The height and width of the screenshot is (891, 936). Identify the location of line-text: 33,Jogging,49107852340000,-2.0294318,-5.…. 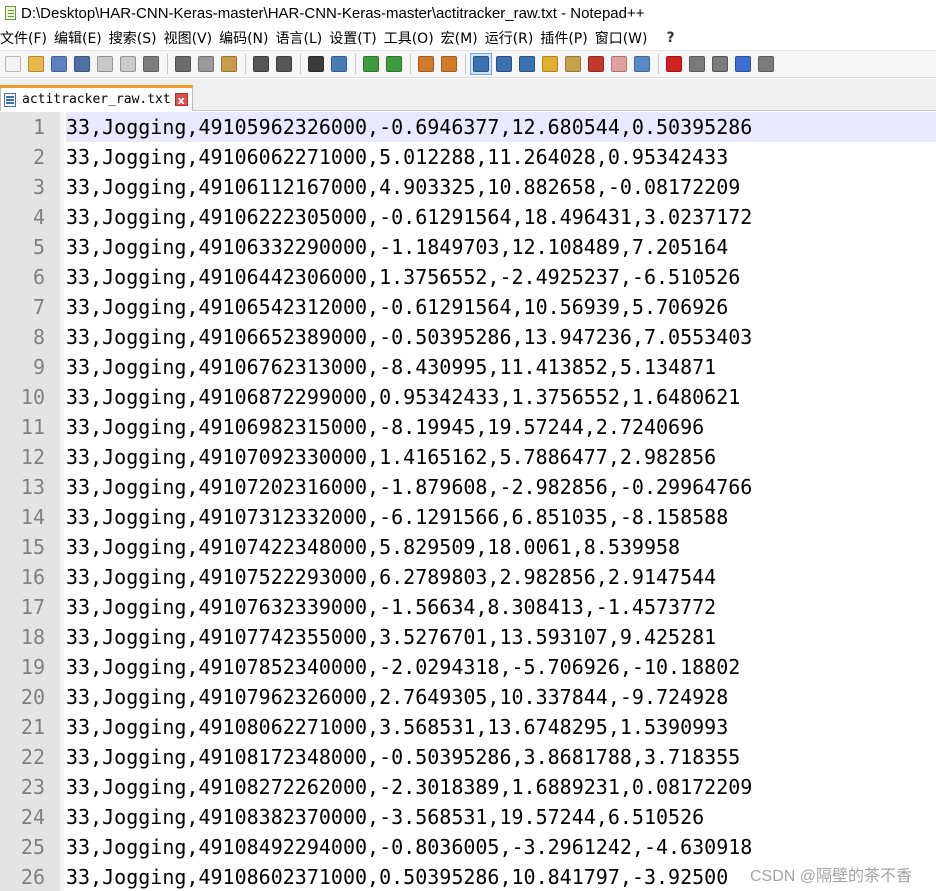
(403, 667).